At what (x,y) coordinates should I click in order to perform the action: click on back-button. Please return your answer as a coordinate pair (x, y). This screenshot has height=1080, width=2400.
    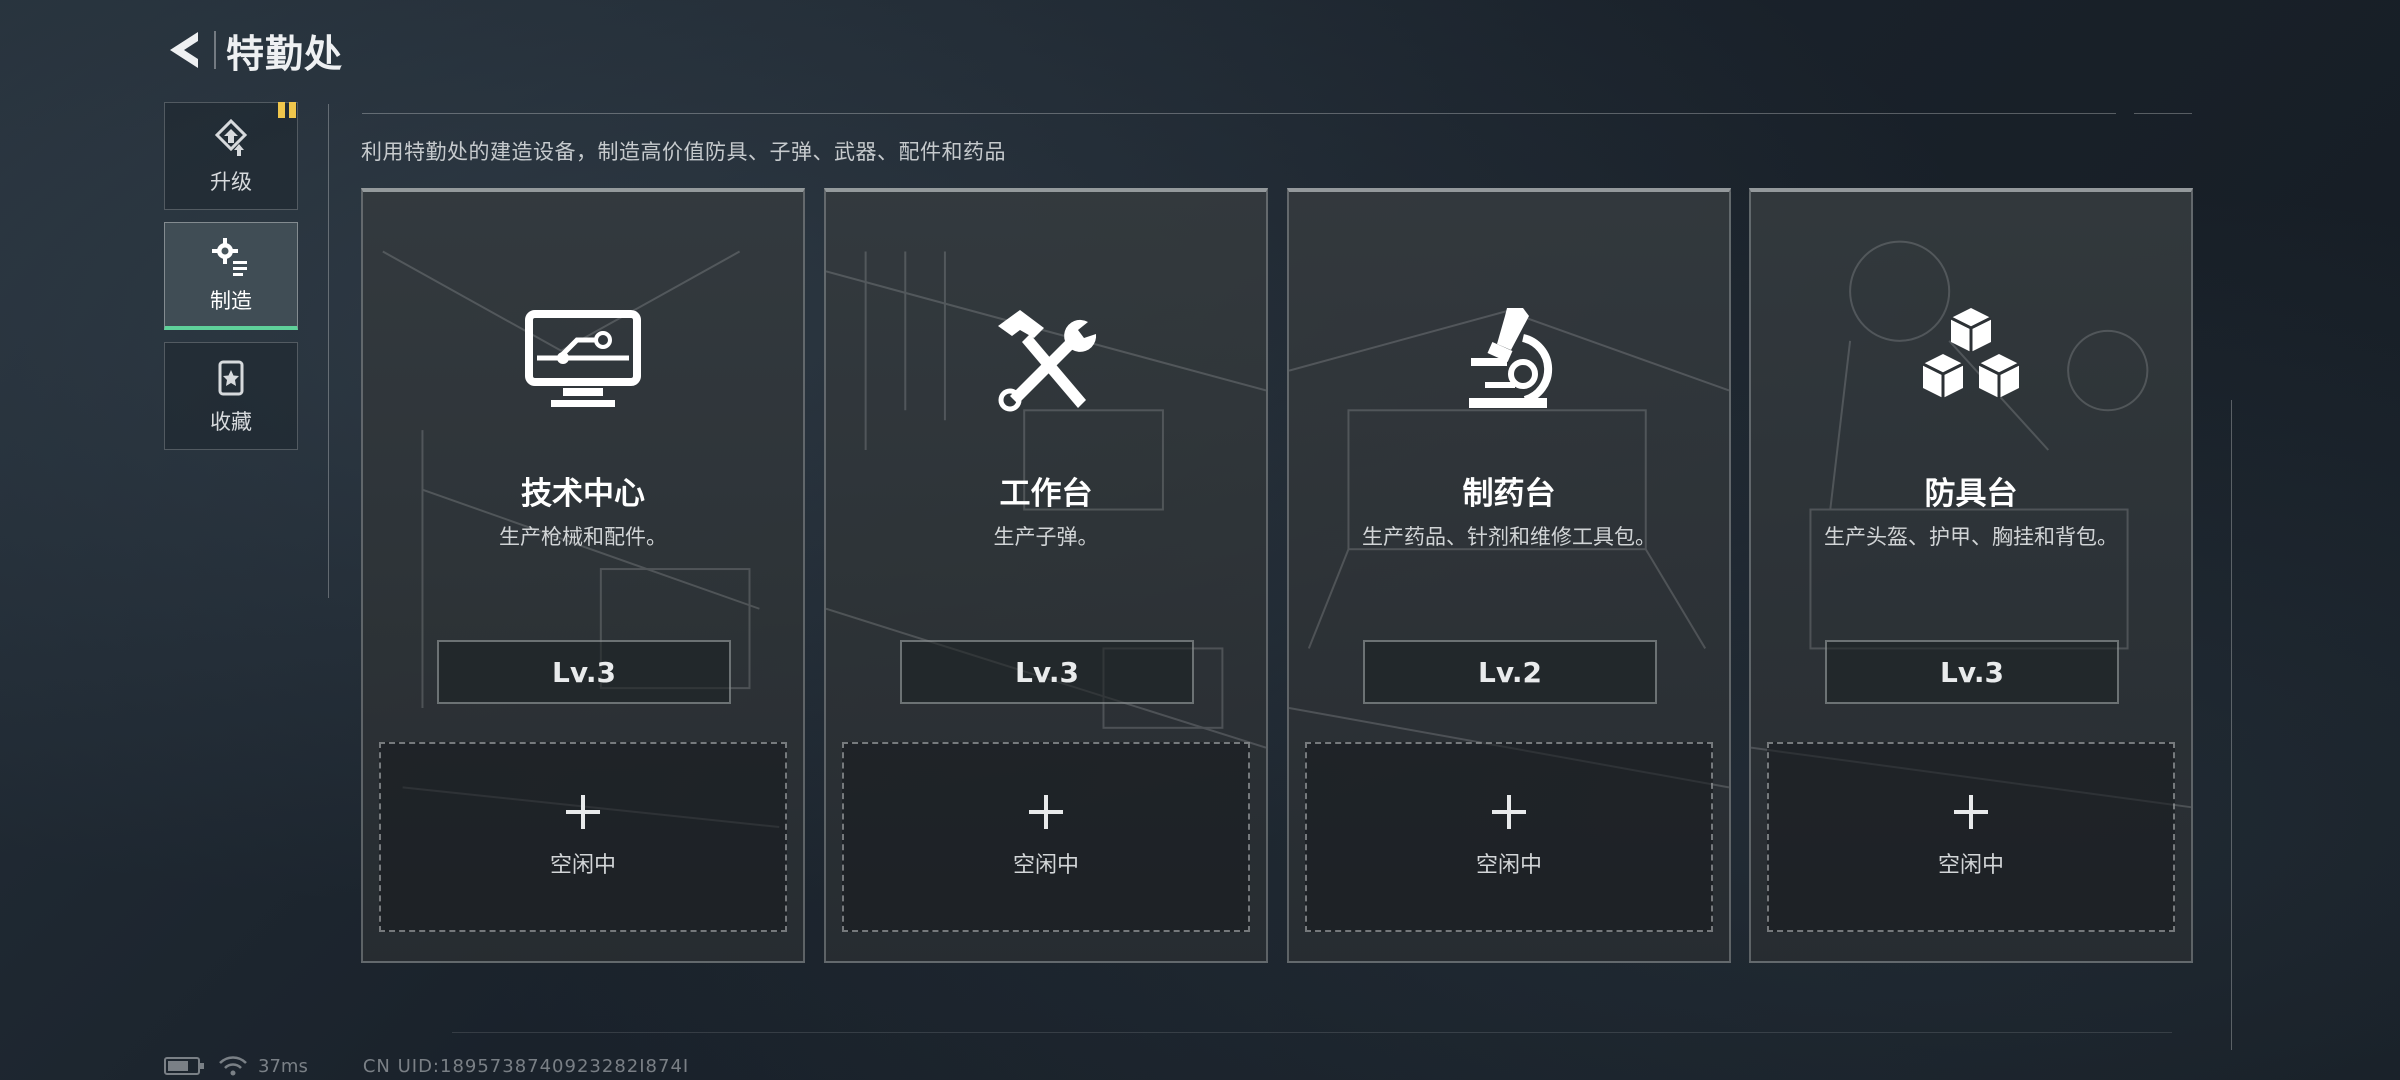
    Looking at the image, I should click on (184, 50).